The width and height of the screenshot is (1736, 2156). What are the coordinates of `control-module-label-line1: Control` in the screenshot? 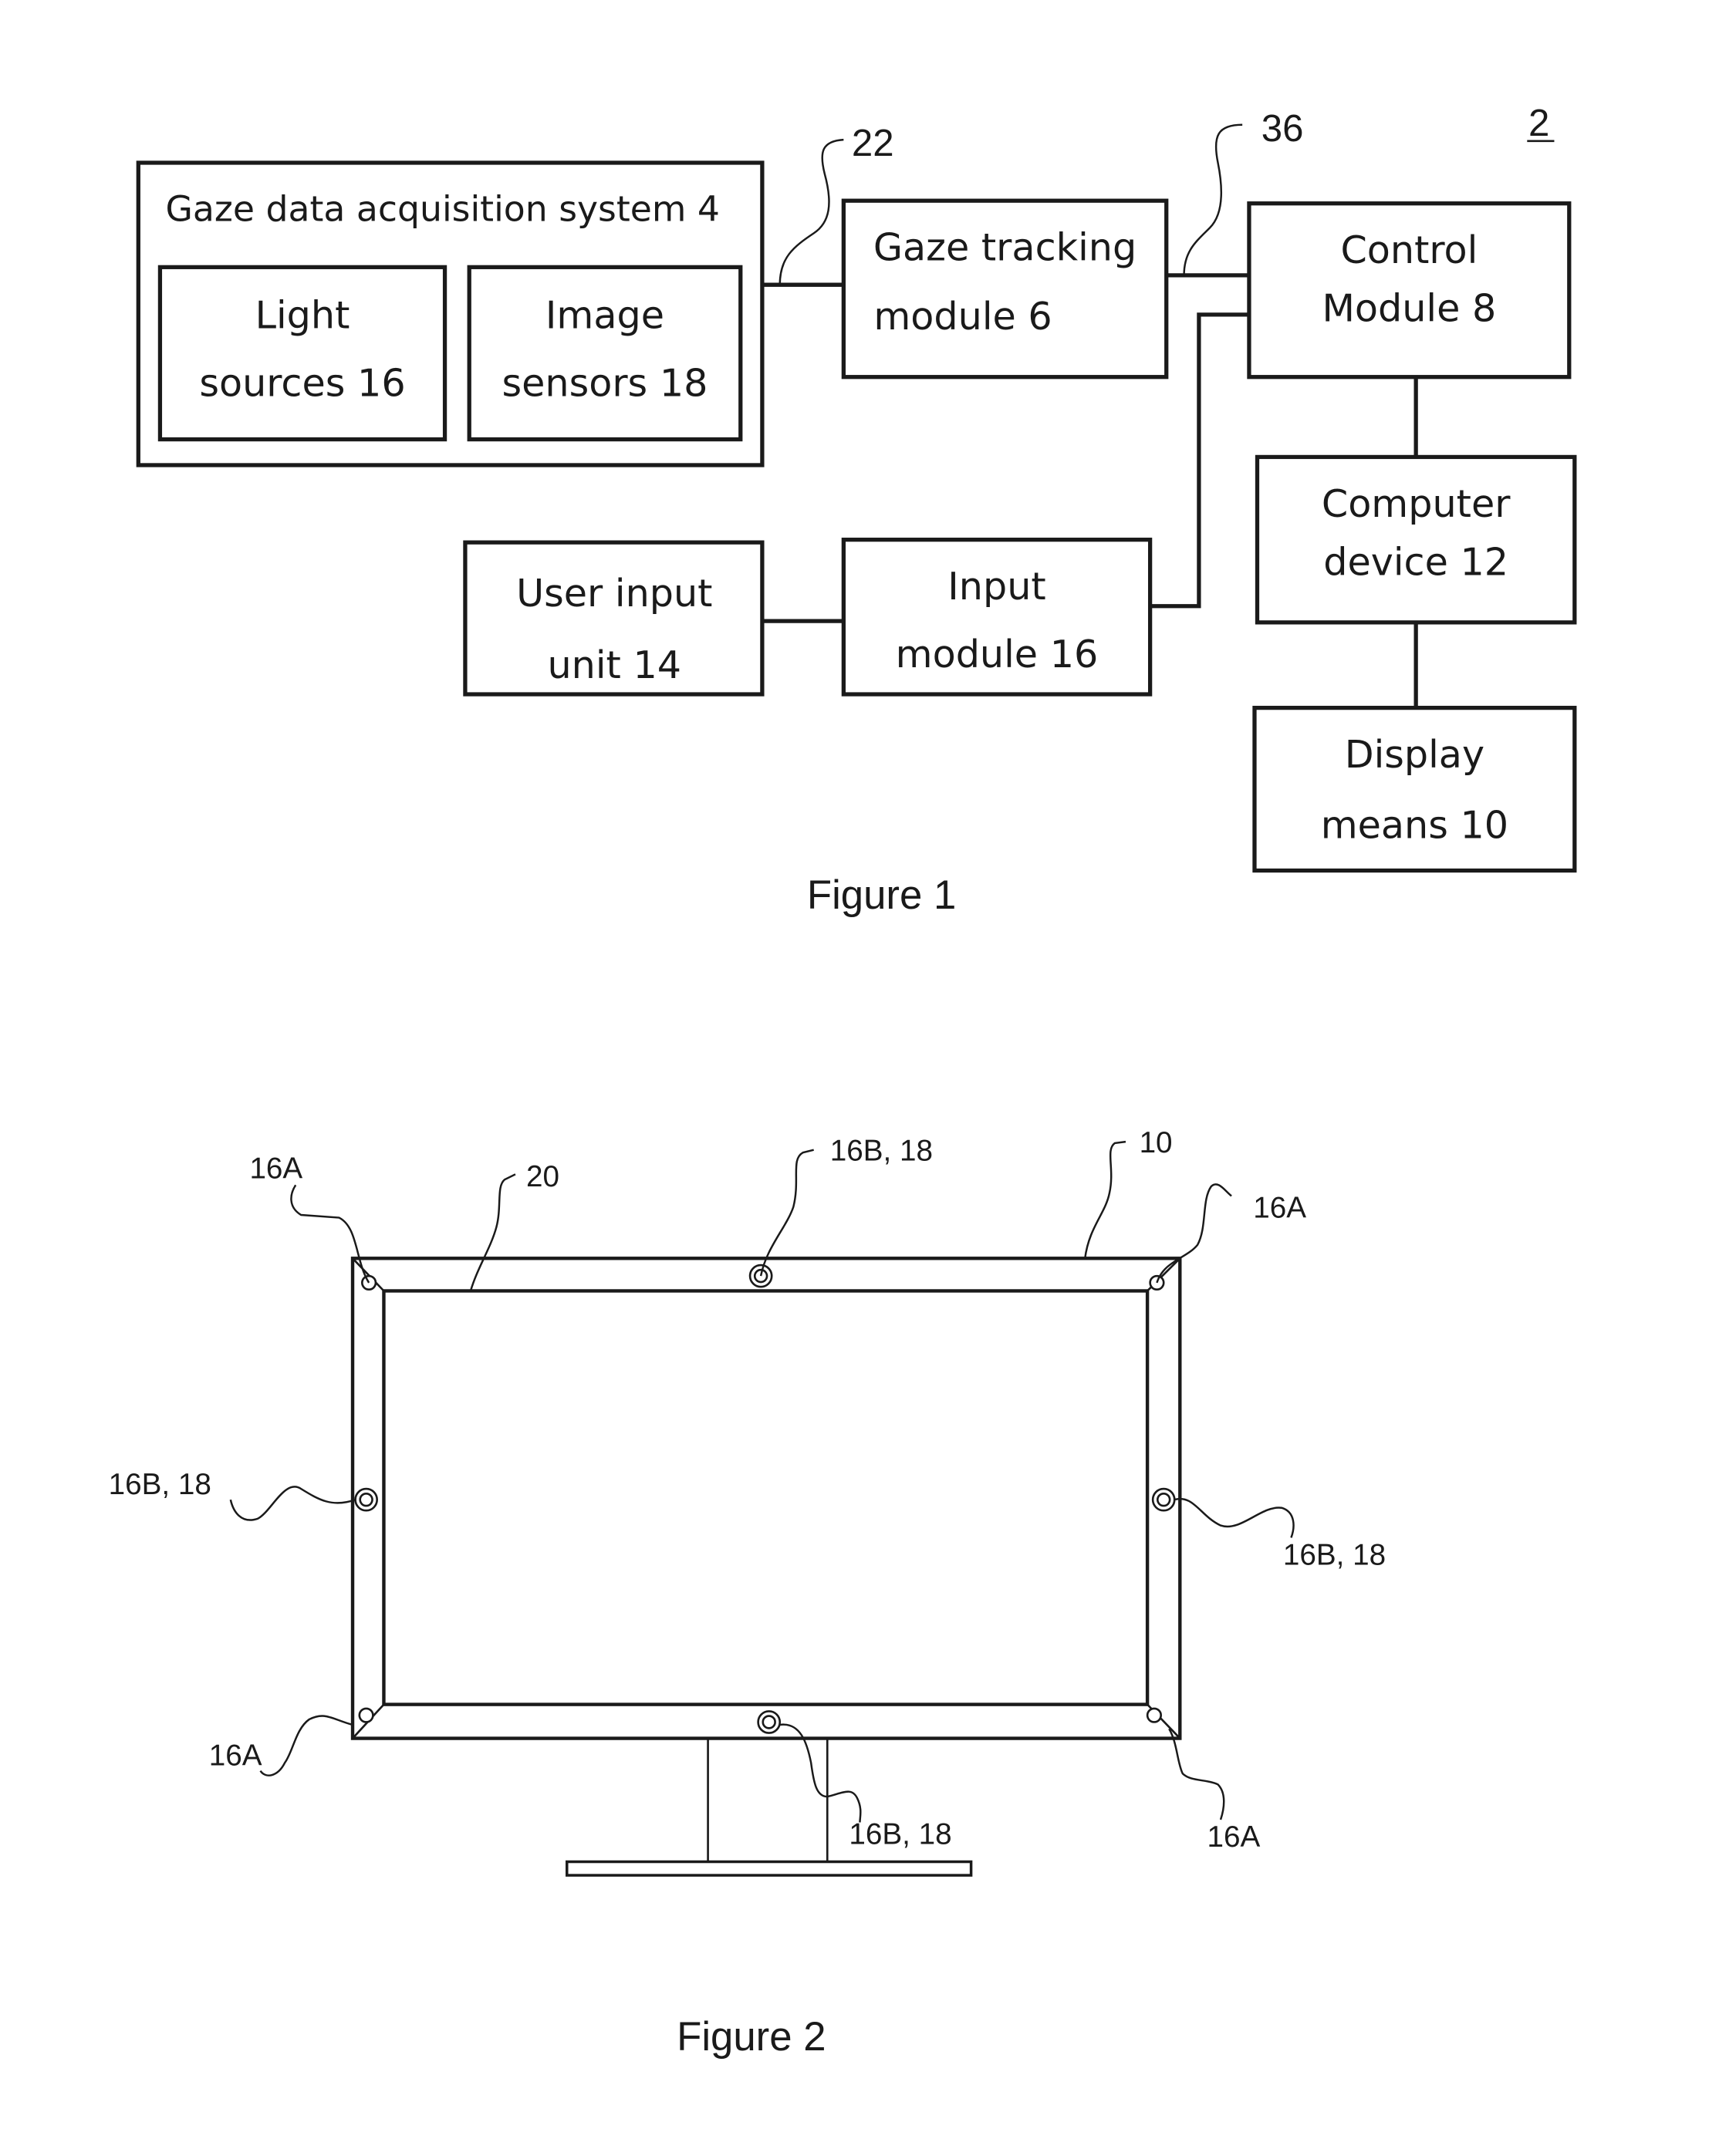 It's located at (1409, 250).